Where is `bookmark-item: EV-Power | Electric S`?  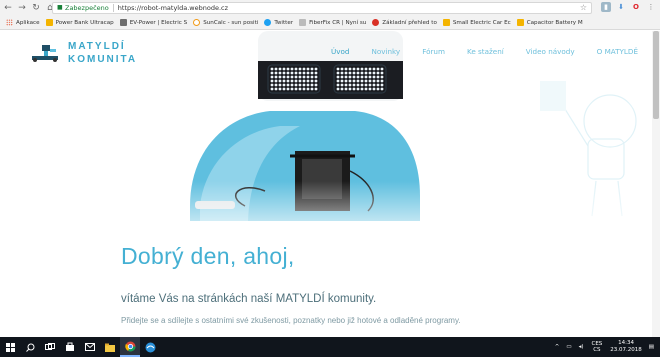
bookmark-item: EV-Power | Electric S is located at coordinates (153, 22).